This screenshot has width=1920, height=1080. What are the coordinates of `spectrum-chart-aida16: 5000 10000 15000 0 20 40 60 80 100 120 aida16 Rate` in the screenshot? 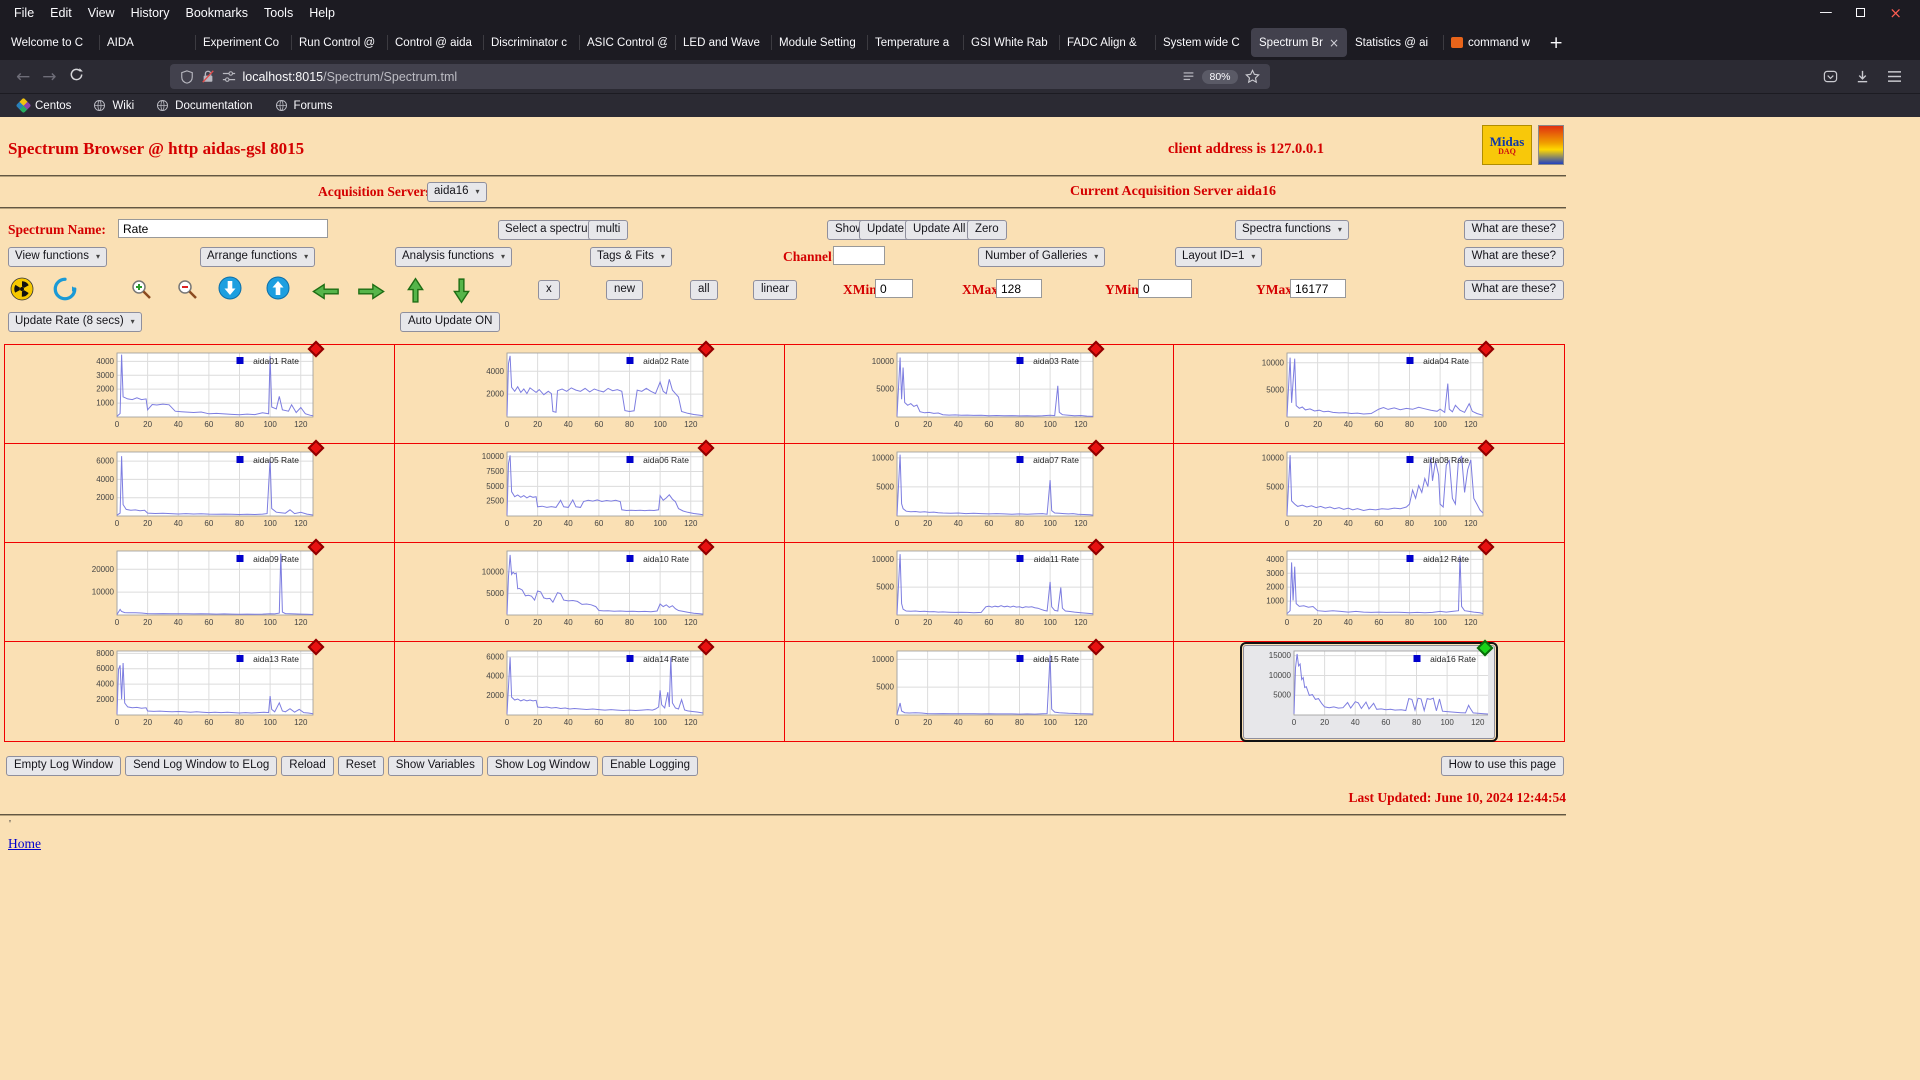 It's located at (1369, 690).